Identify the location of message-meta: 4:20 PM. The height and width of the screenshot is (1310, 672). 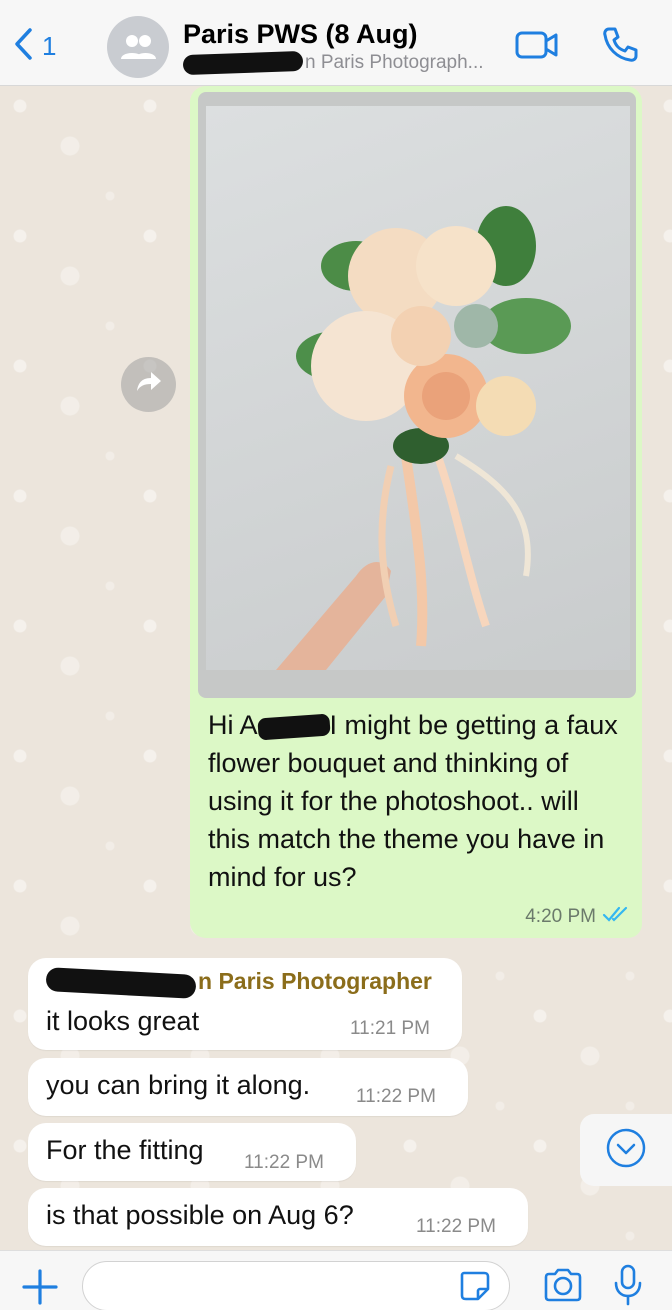
(577, 917).